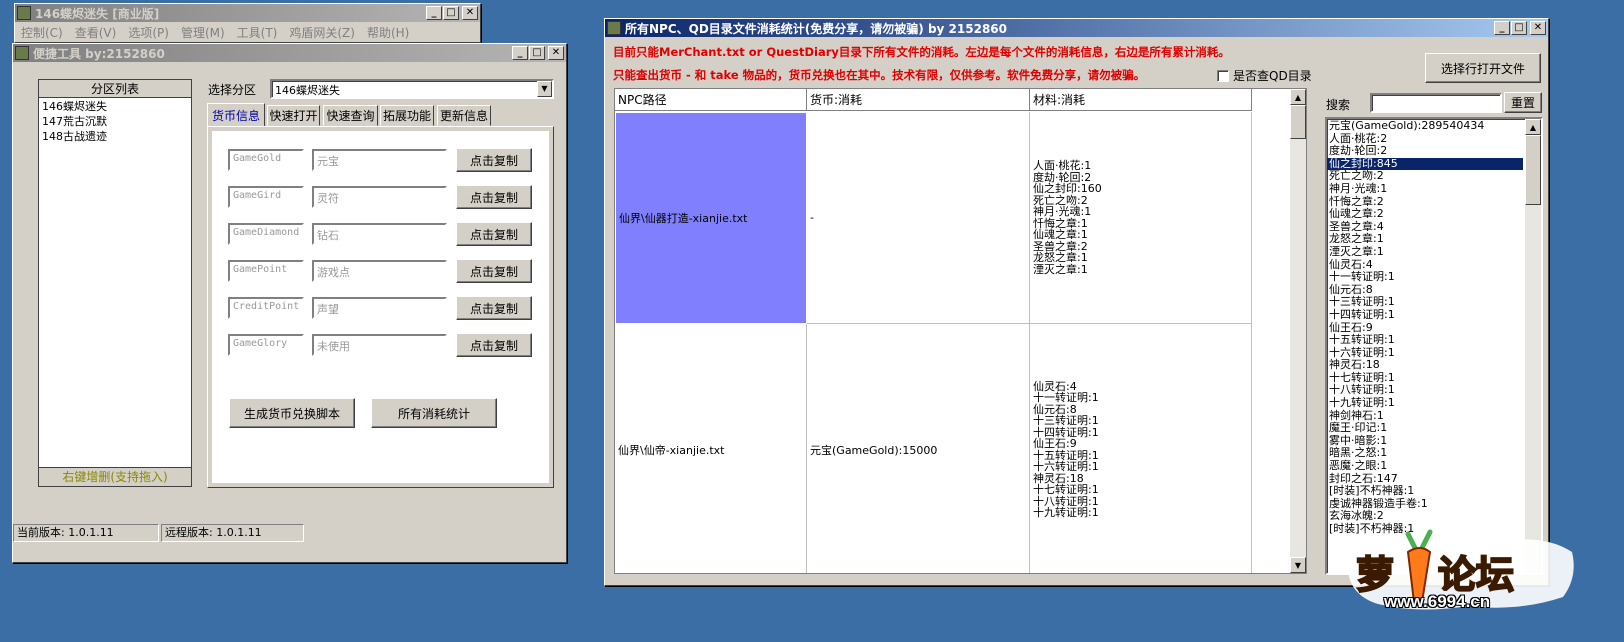  I want to click on generate-script-button: 生成货币兑换脚本, so click(292, 413).